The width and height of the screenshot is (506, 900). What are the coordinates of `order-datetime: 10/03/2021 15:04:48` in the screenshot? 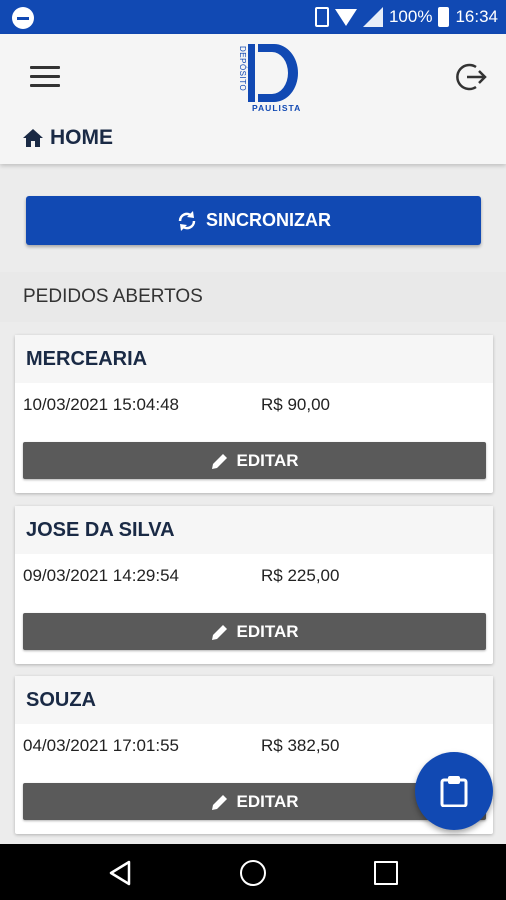 It's located at (101, 404).